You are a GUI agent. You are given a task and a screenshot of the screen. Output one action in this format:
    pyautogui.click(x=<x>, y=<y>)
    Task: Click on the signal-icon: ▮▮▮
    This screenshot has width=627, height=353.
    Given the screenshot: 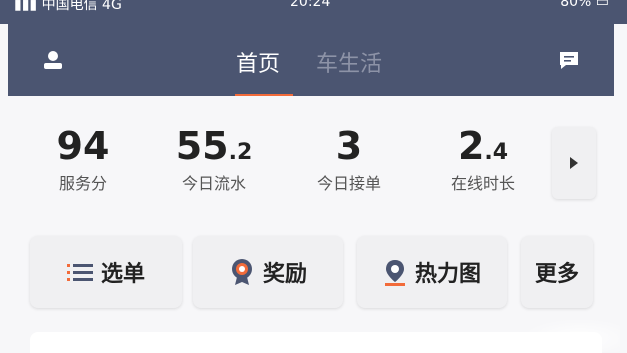 What is the action you would take?
    pyautogui.click(x=26, y=6)
    